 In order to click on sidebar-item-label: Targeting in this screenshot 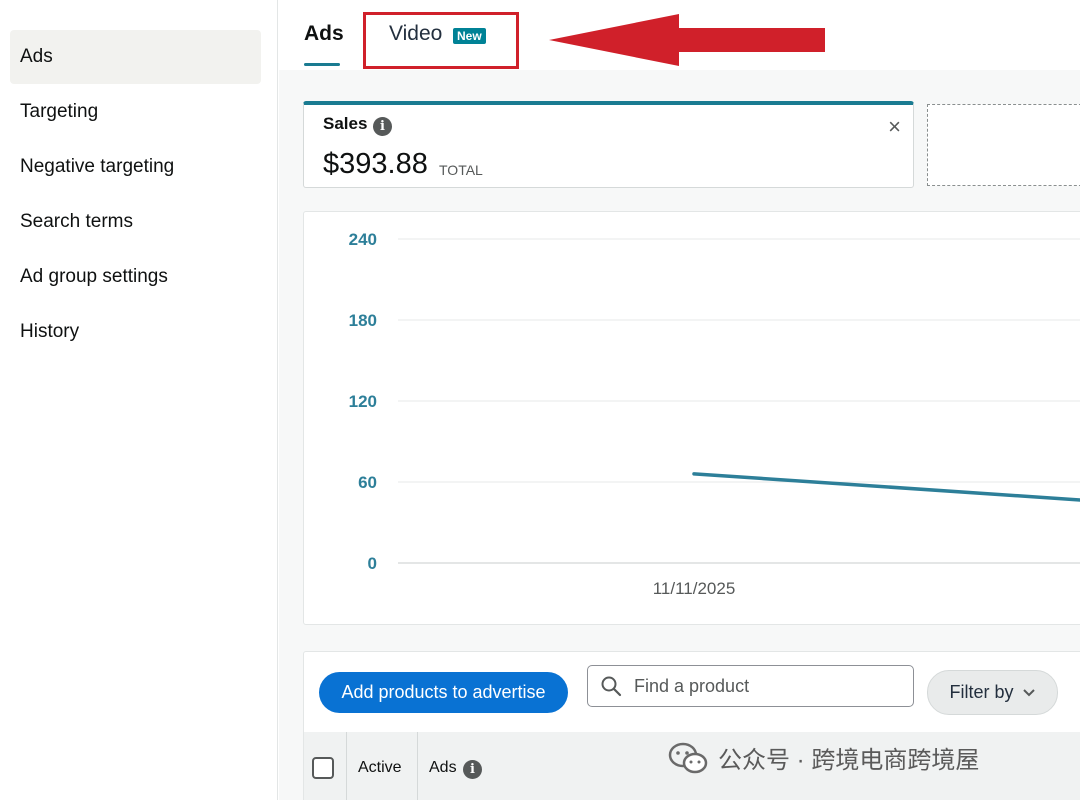, I will do `click(59, 111)`.